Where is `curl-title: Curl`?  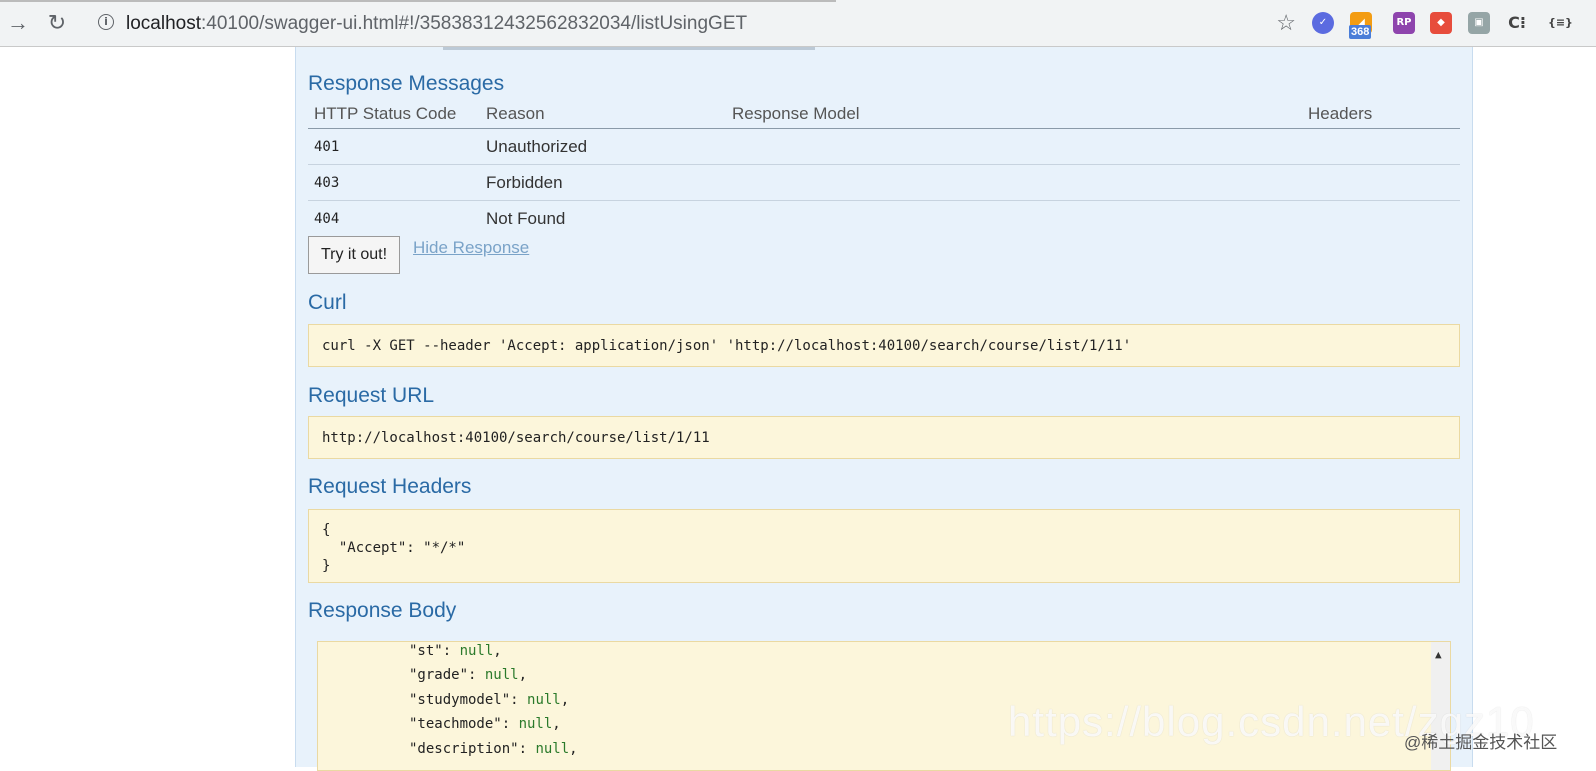
curl-title: Curl is located at coordinates (327, 302).